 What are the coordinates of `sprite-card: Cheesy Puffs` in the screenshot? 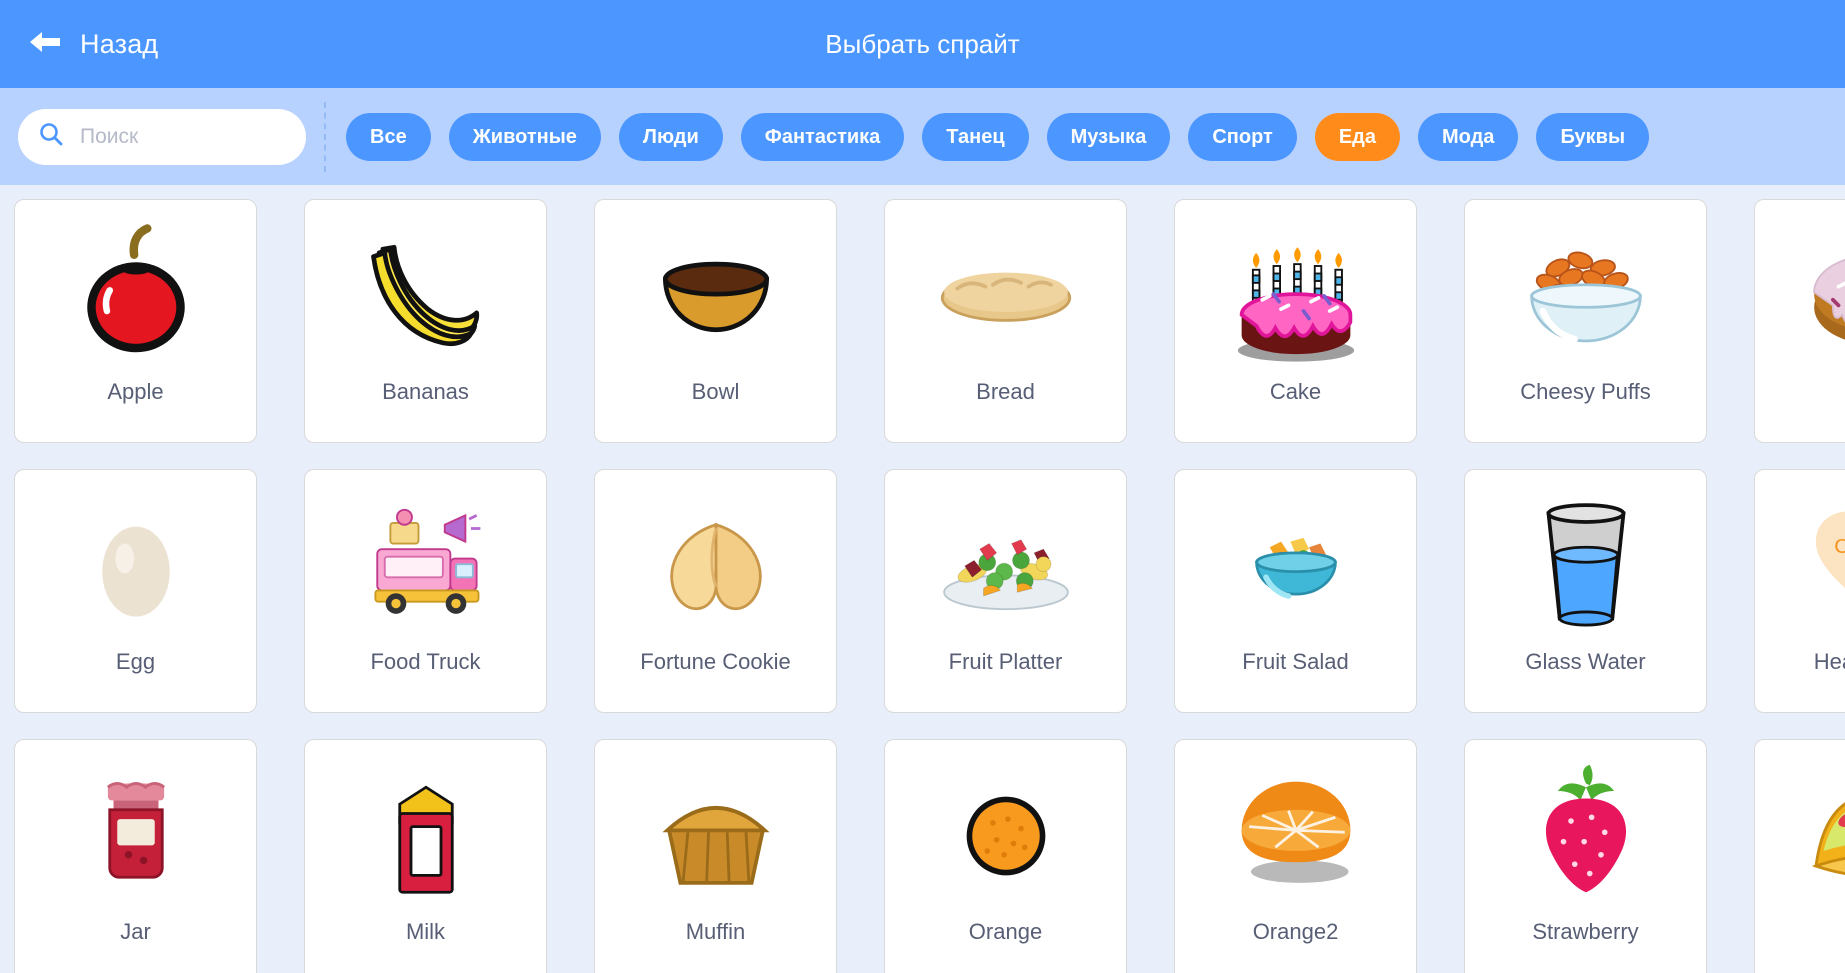 It's located at (1585, 321).